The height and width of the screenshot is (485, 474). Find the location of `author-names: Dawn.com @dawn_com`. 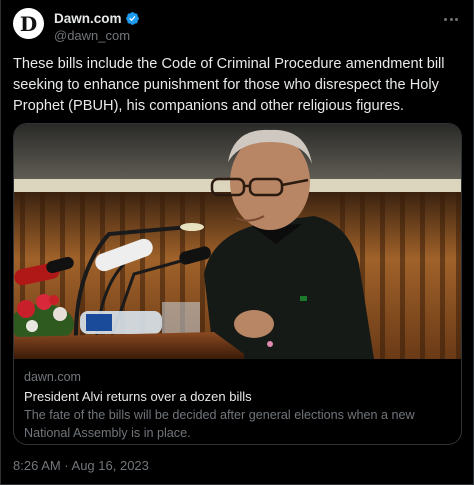

author-names: Dawn.com @dawn_com is located at coordinates (97, 26).